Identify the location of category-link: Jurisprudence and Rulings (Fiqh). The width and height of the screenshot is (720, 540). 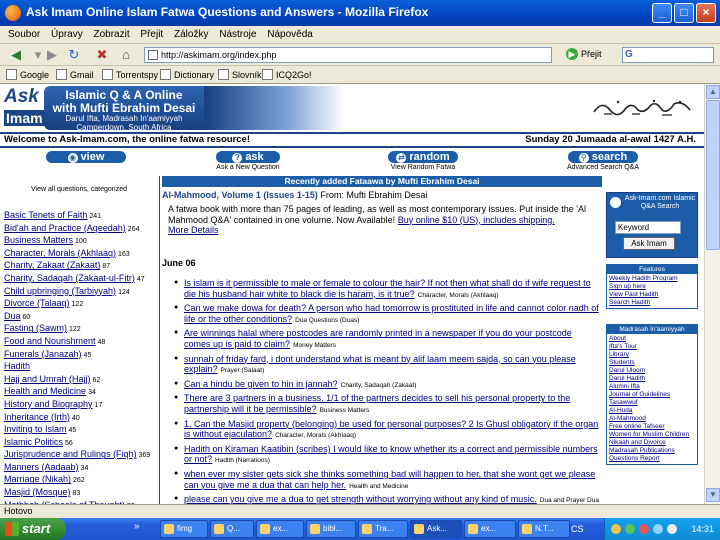
(70, 454).